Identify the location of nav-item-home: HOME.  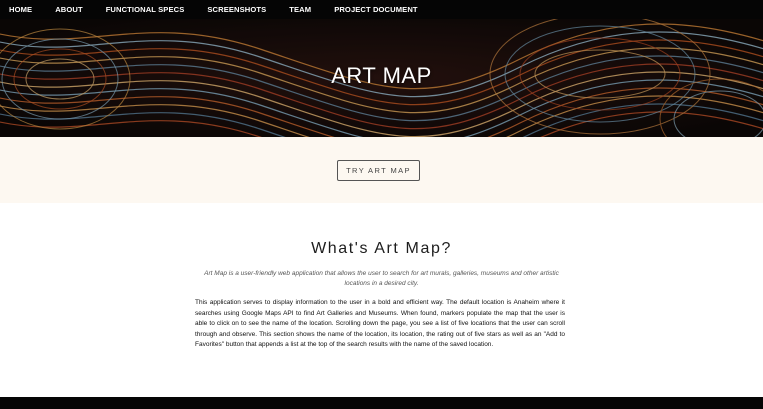
(20, 9).